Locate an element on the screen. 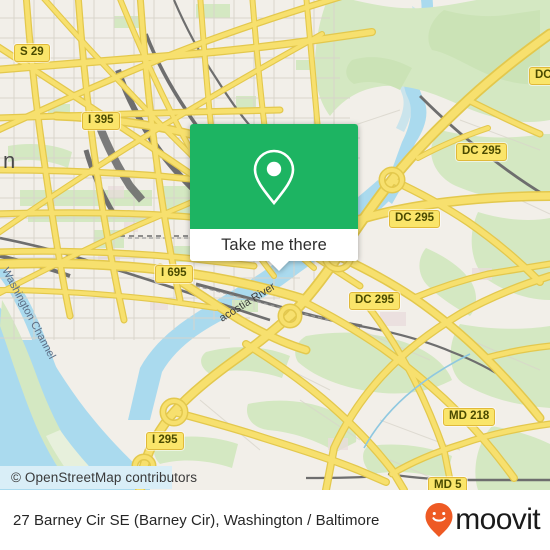 This screenshot has height=550, width=550. moovit-wordmark: moovit is located at coordinates (497, 519).